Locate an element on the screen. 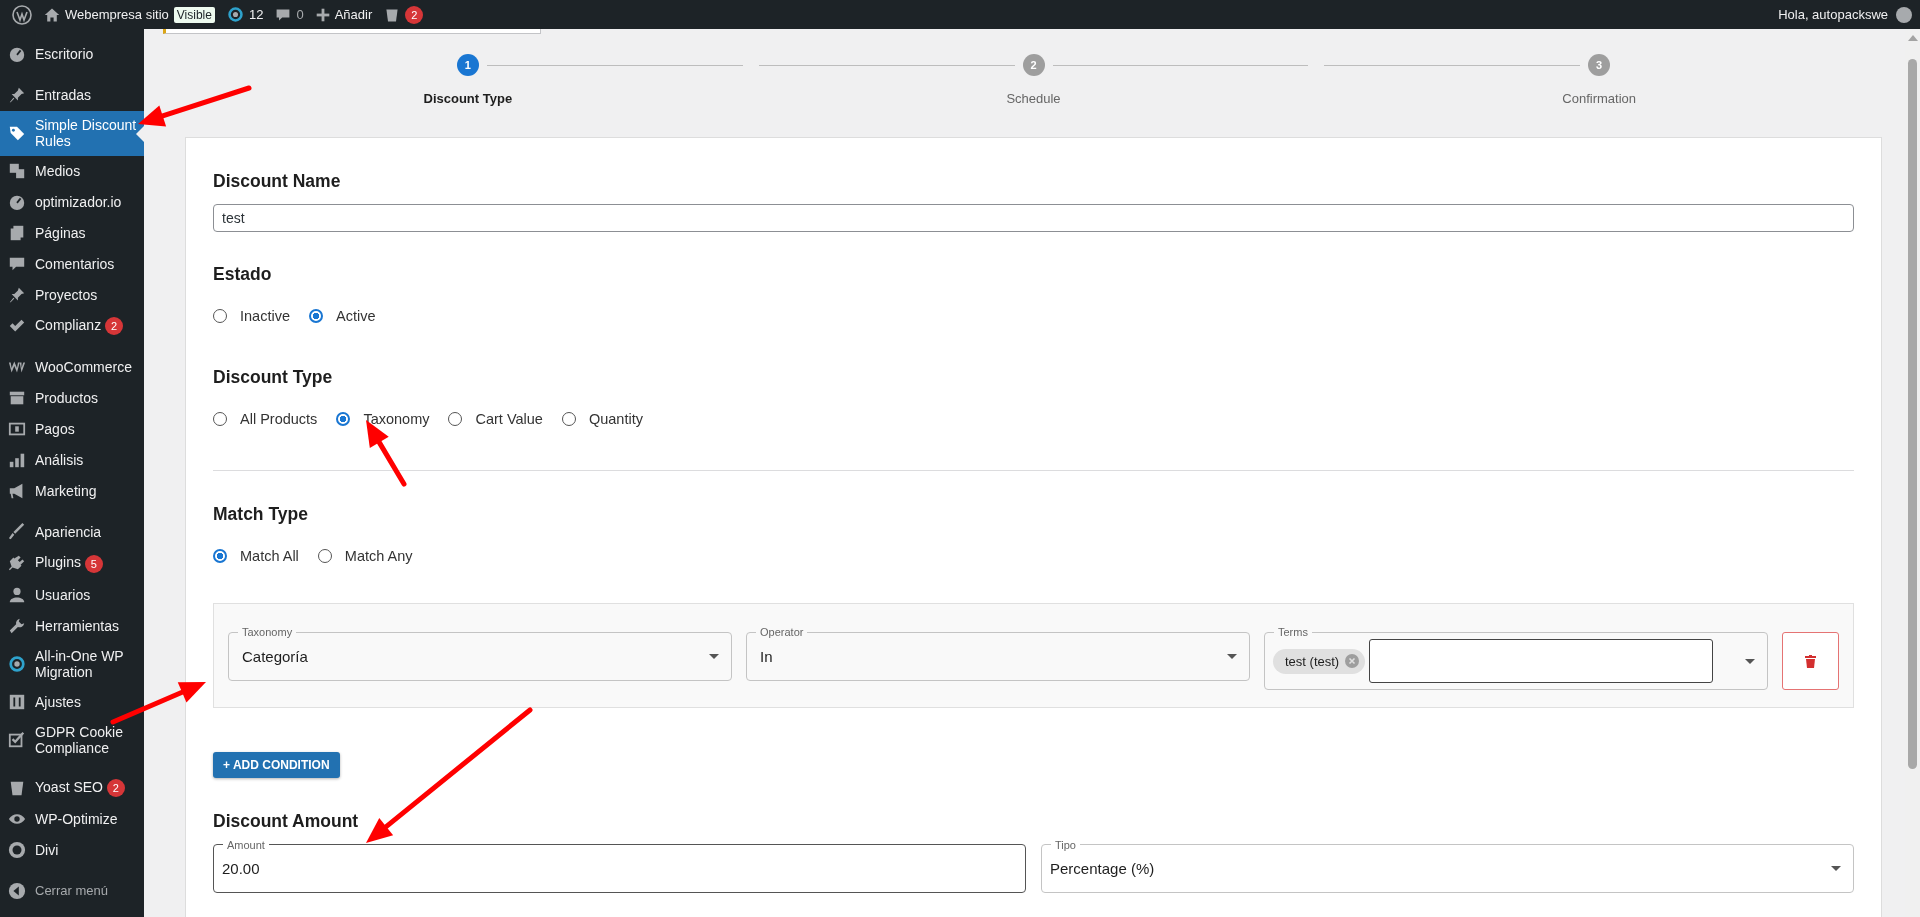 The height and width of the screenshot is (917, 1920). menu-item: Comentarios is located at coordinates (72, 264).